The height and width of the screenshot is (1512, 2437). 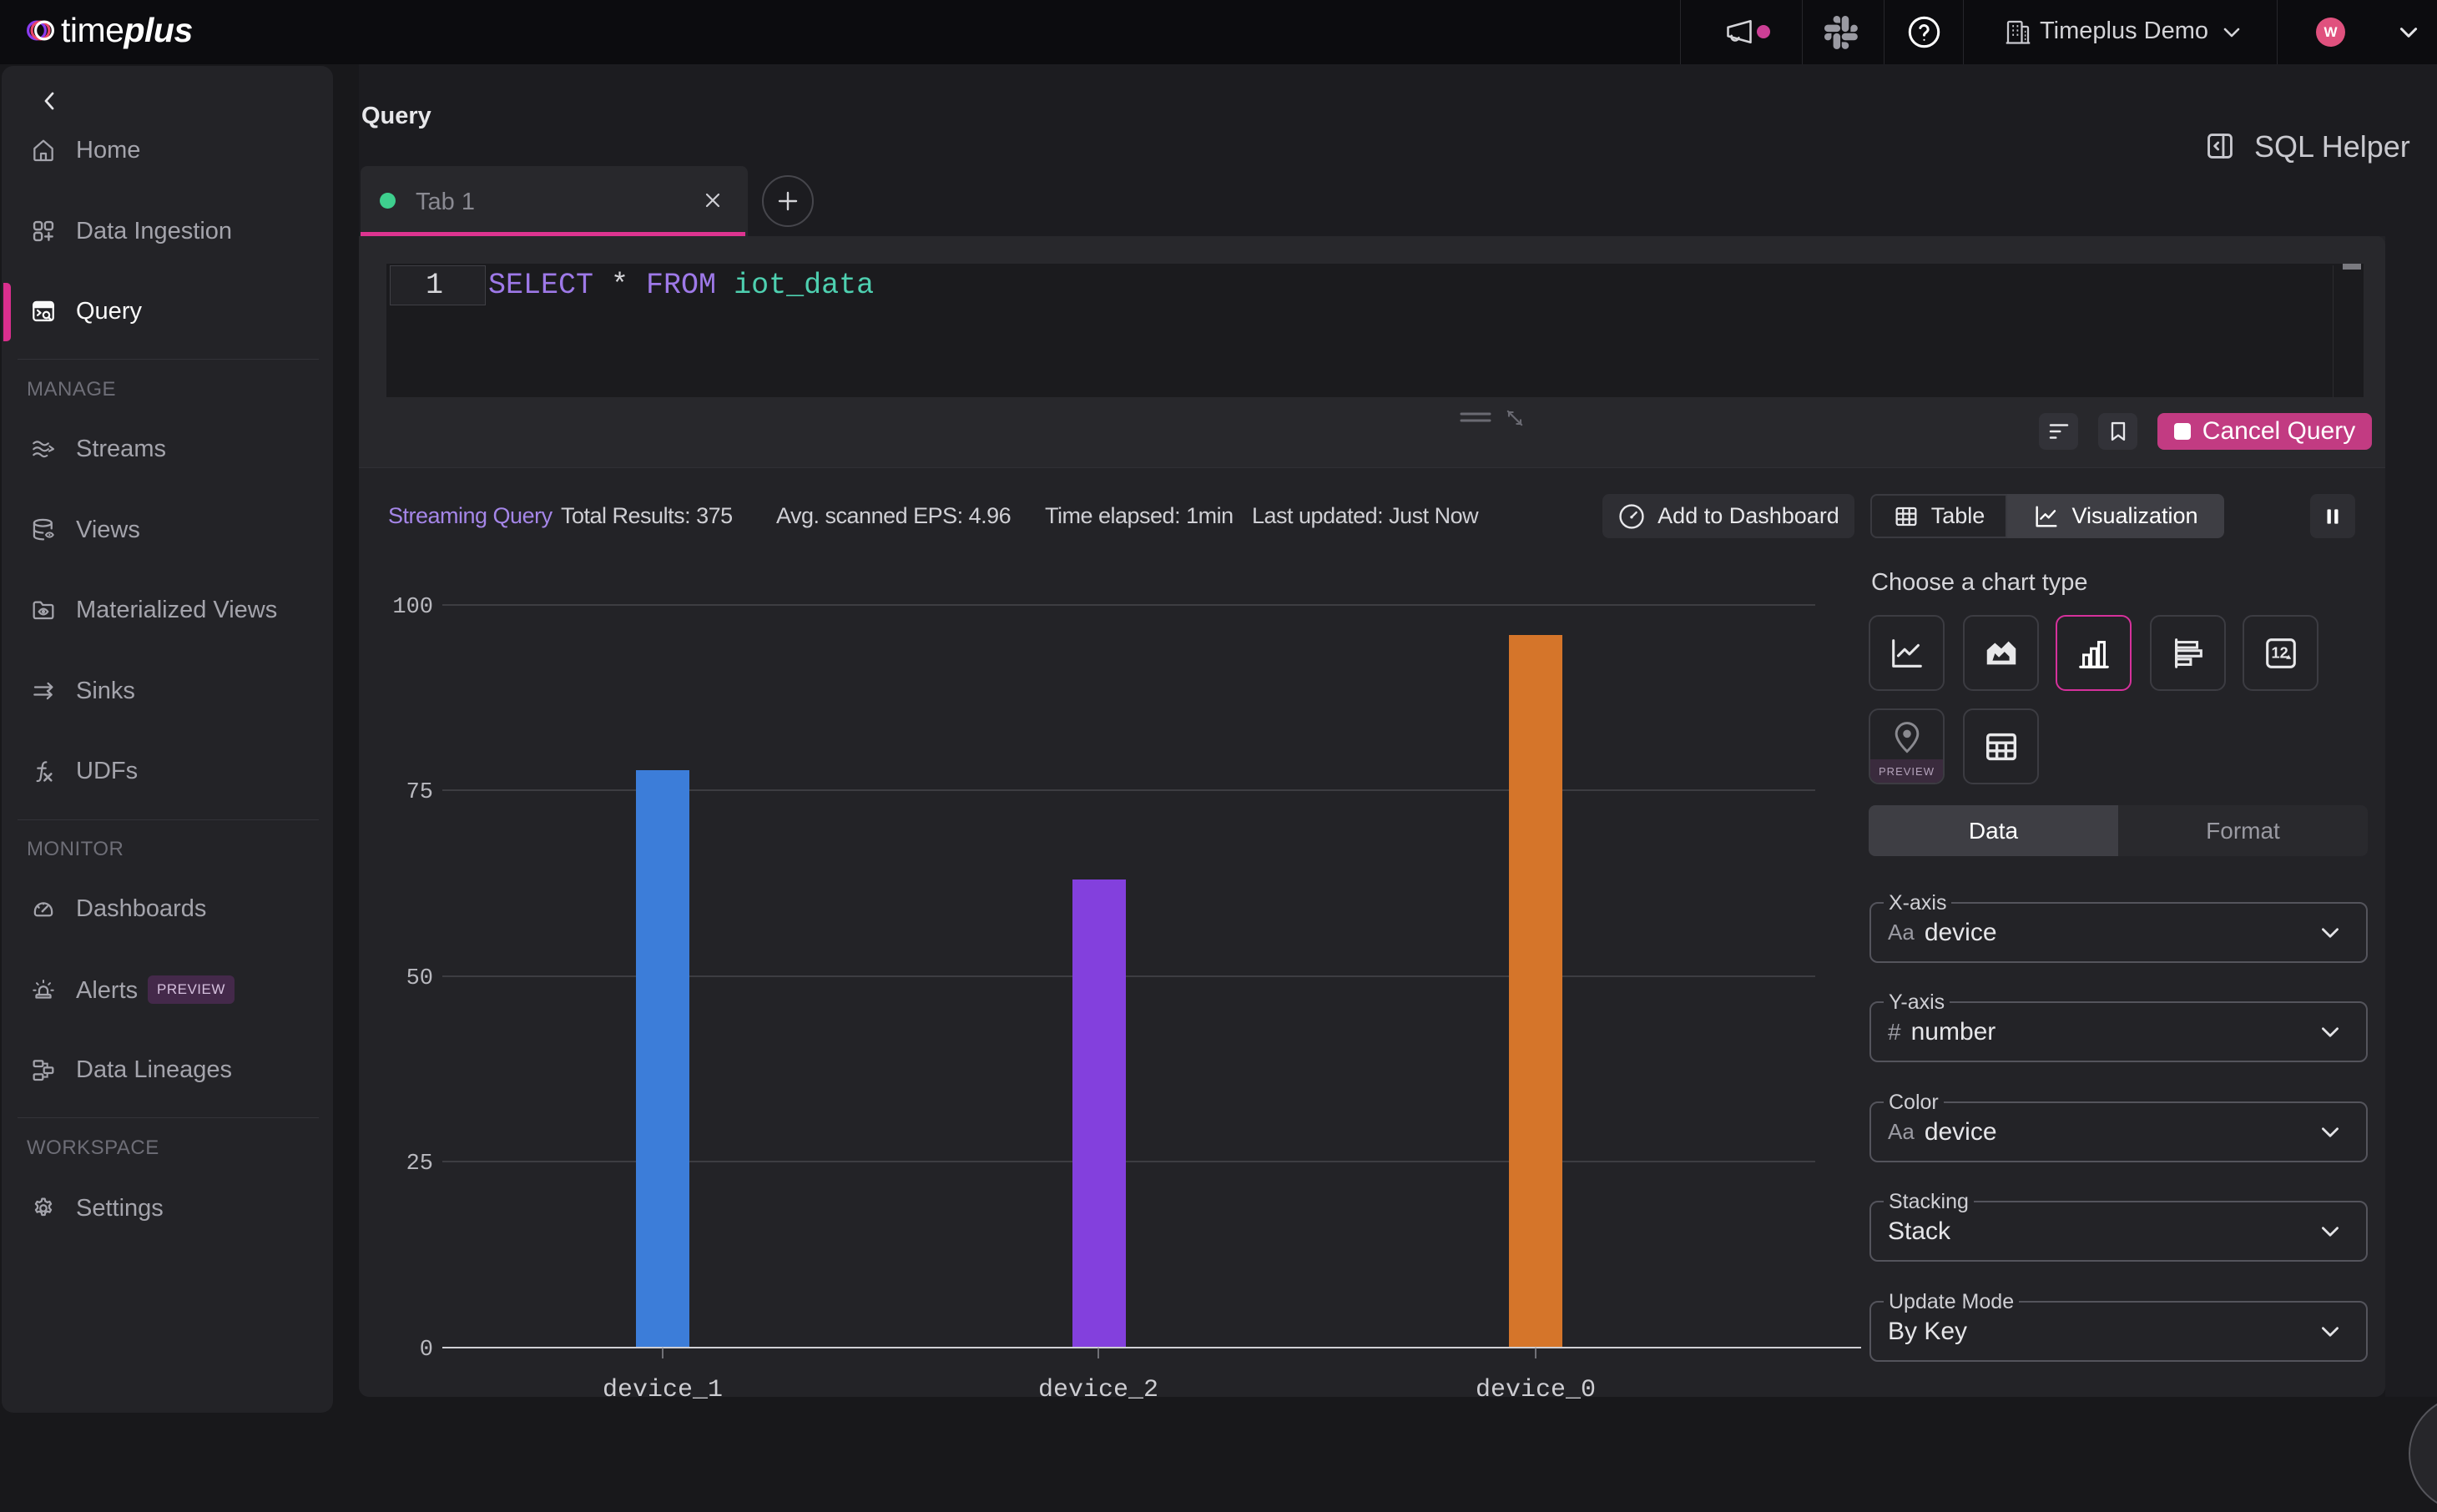 I want to click on svg-text: 25, so click(x=419, y=1164).